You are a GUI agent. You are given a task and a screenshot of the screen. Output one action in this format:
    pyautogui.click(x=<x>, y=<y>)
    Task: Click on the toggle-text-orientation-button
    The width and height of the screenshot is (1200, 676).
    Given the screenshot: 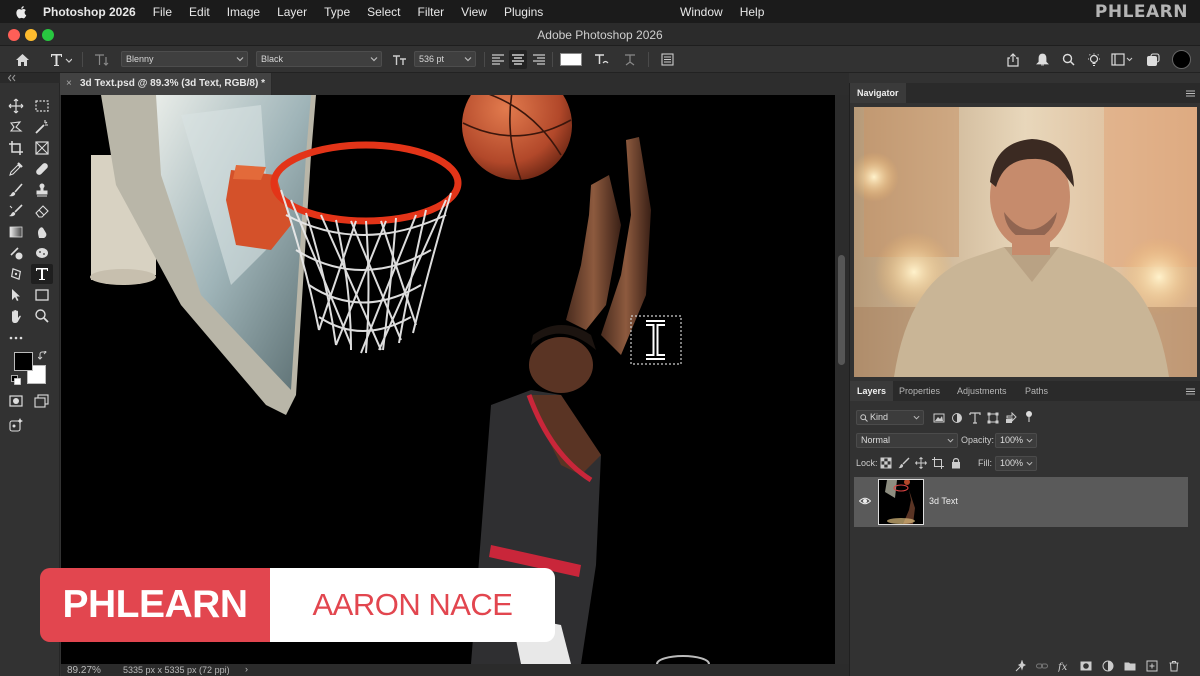 What is the action you would take?
    pyautogui.click(x=101, y=59)
    